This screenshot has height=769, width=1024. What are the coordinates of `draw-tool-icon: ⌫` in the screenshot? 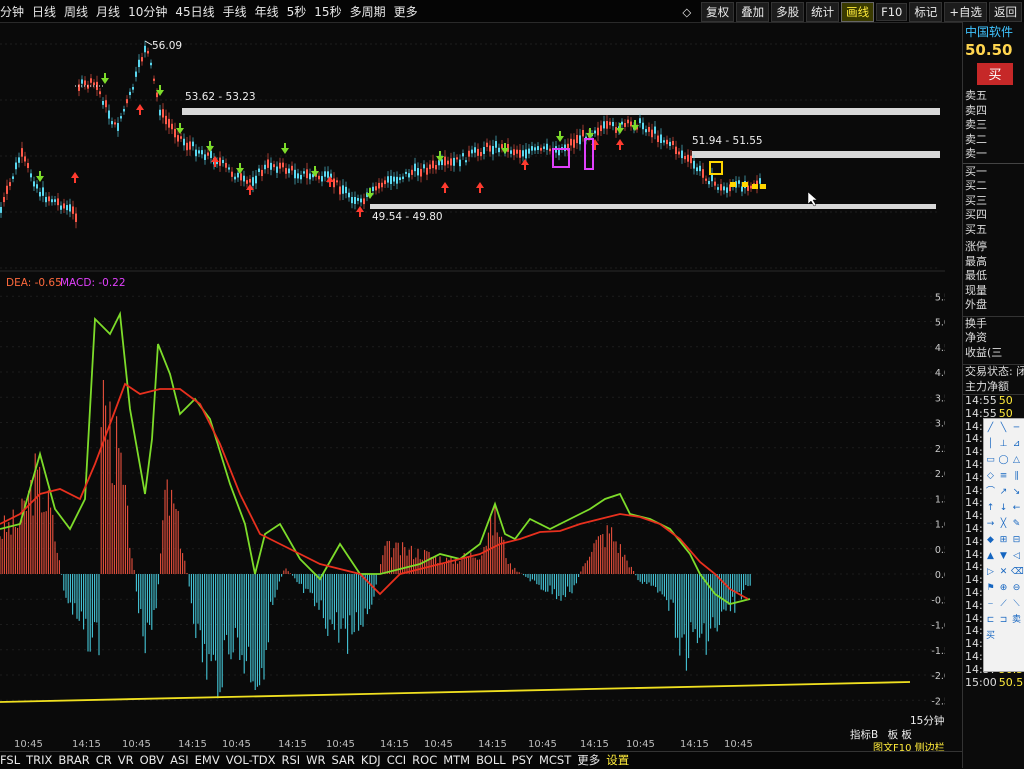 It's located at (1016, 572).